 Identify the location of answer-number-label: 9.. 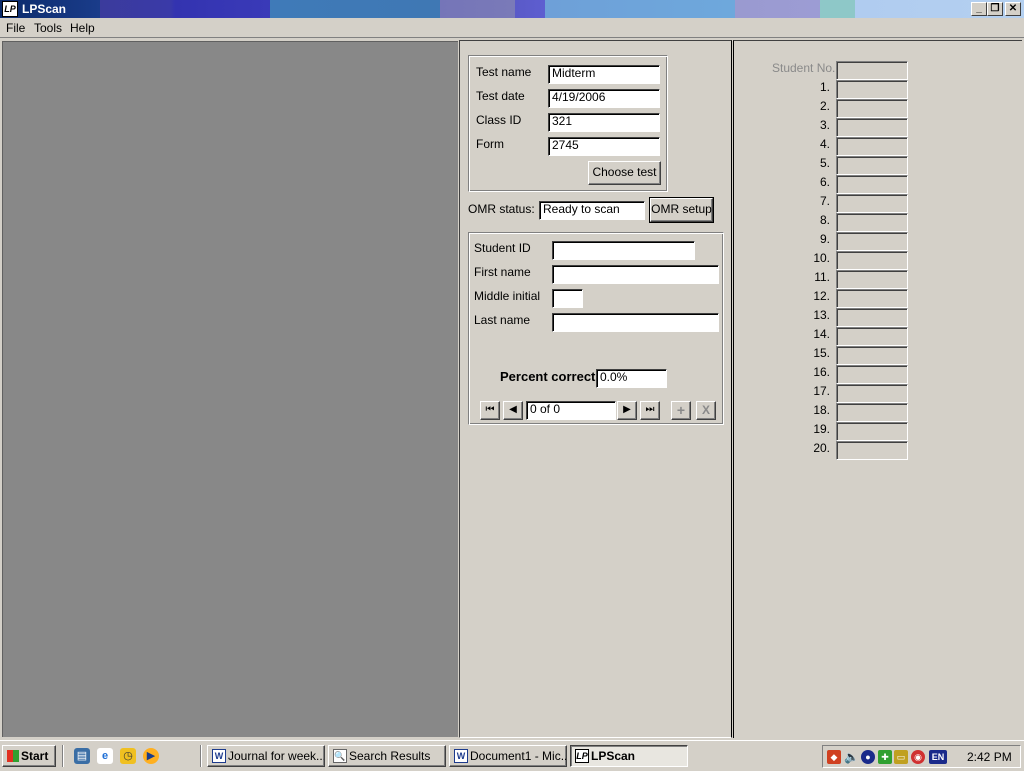
(824, 239).